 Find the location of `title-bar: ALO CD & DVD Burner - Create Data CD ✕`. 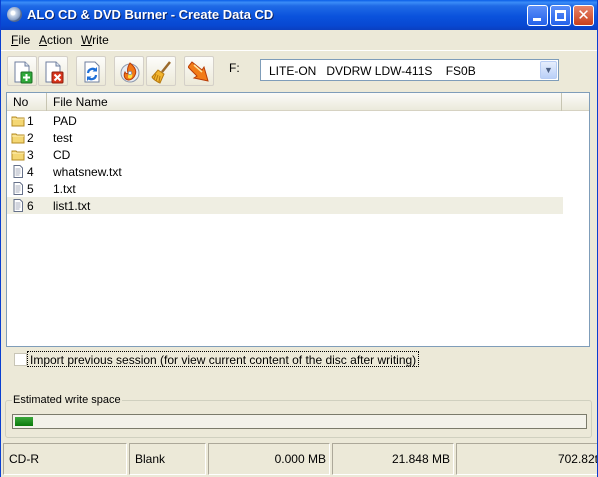

title-bar: ALO CD & DVD Burner - Create Data CD ✕ is located at coordinates (299, 15).